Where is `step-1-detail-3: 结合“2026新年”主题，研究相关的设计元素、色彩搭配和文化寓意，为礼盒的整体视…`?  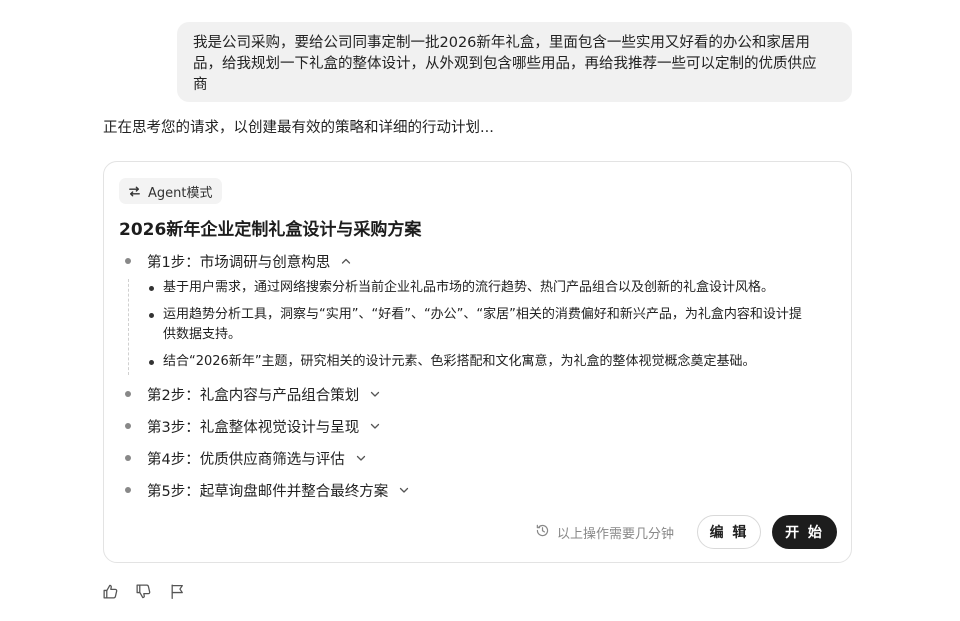
step-1-detail-3: 结合“2026新年”主题，研究相关的设计元素、色彩搭配和文化寓意，为礼盒的整体视… is located at coordinates (476, 362).